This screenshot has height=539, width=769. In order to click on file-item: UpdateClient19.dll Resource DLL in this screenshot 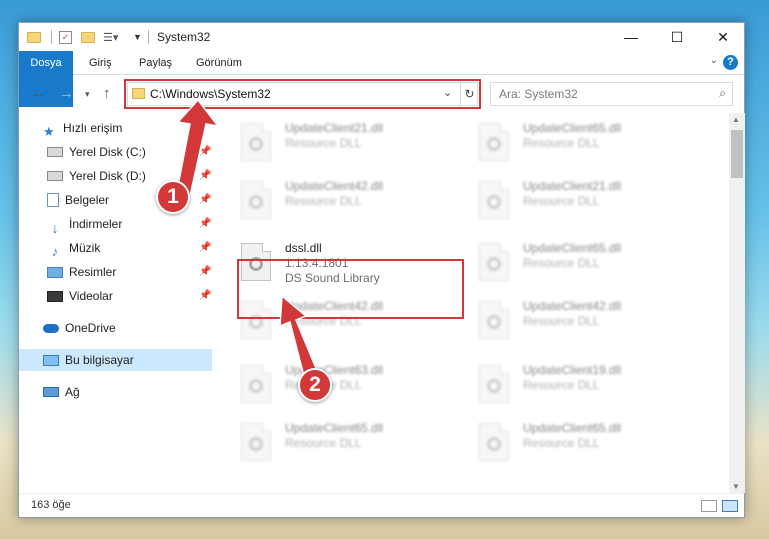, I will do `click(585, 387)`.